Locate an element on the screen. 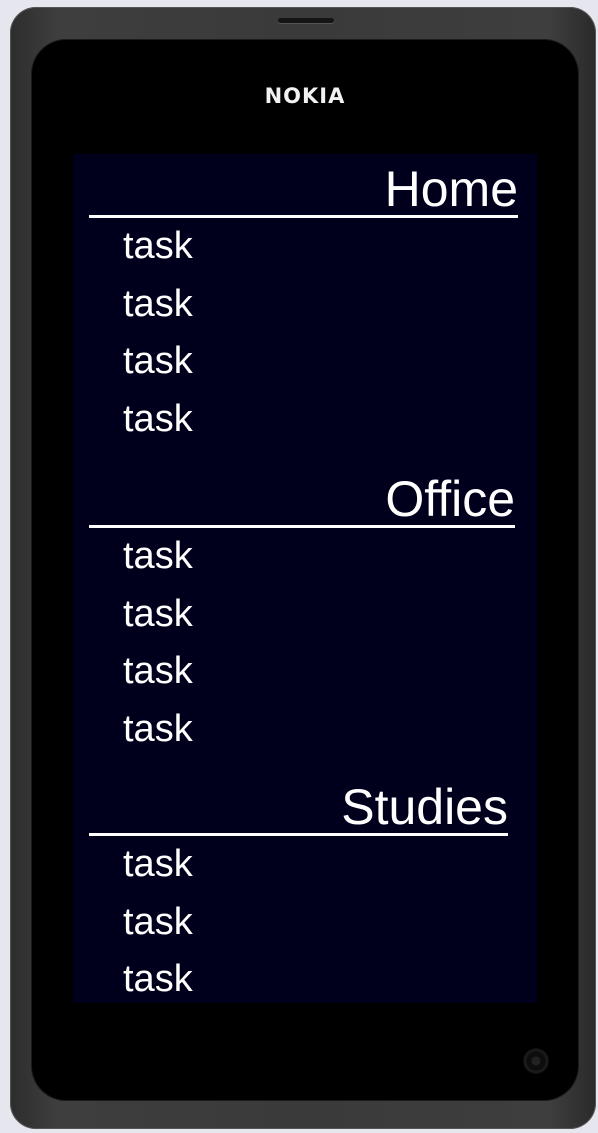 The height and width of the screenshot is (1133, 598). camera-button-icon is located at coordinates (536, 1061).